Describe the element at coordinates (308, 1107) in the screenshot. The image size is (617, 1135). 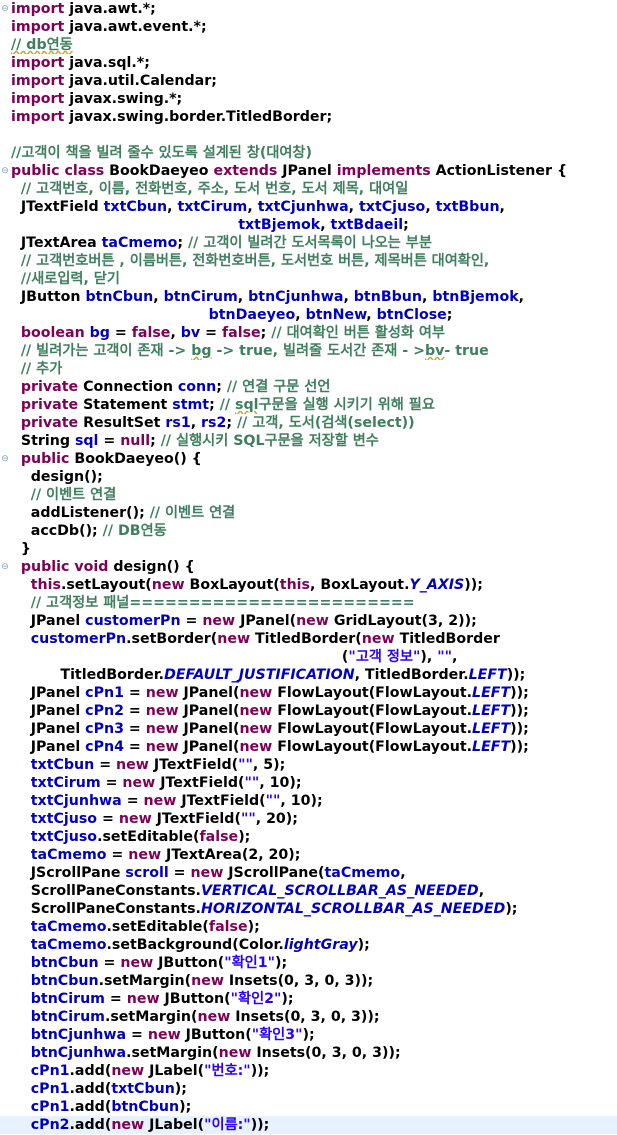
I see `code-line: cPn1.add(btnCbun);` at that location.